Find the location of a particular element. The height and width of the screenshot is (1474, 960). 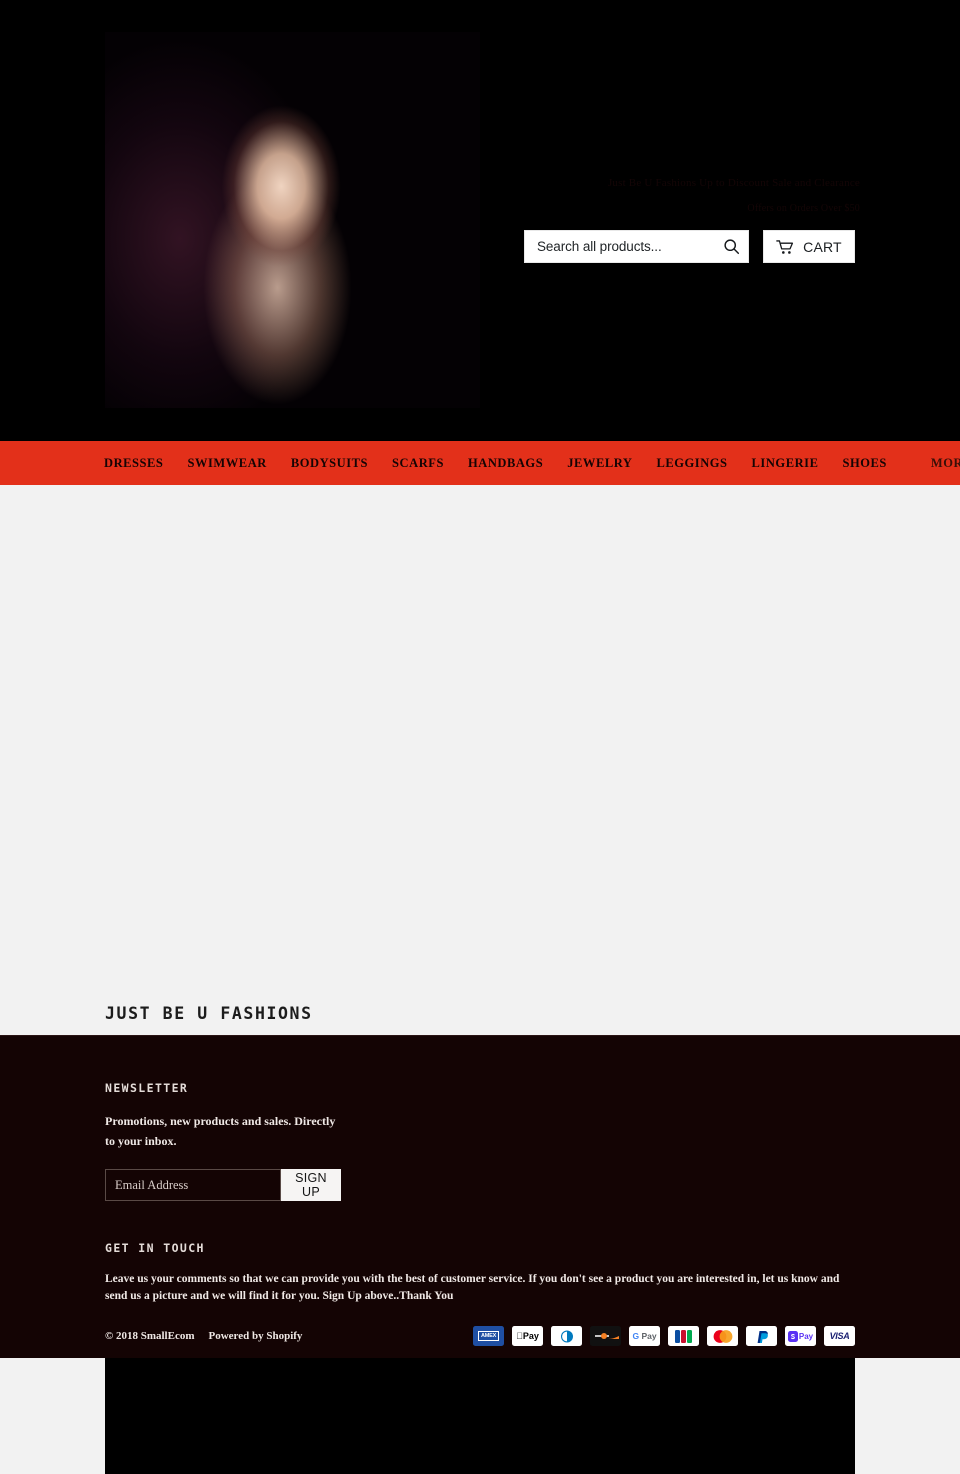

nav-item-handbags: HANDBAGS is located at coordinates (505, 463).